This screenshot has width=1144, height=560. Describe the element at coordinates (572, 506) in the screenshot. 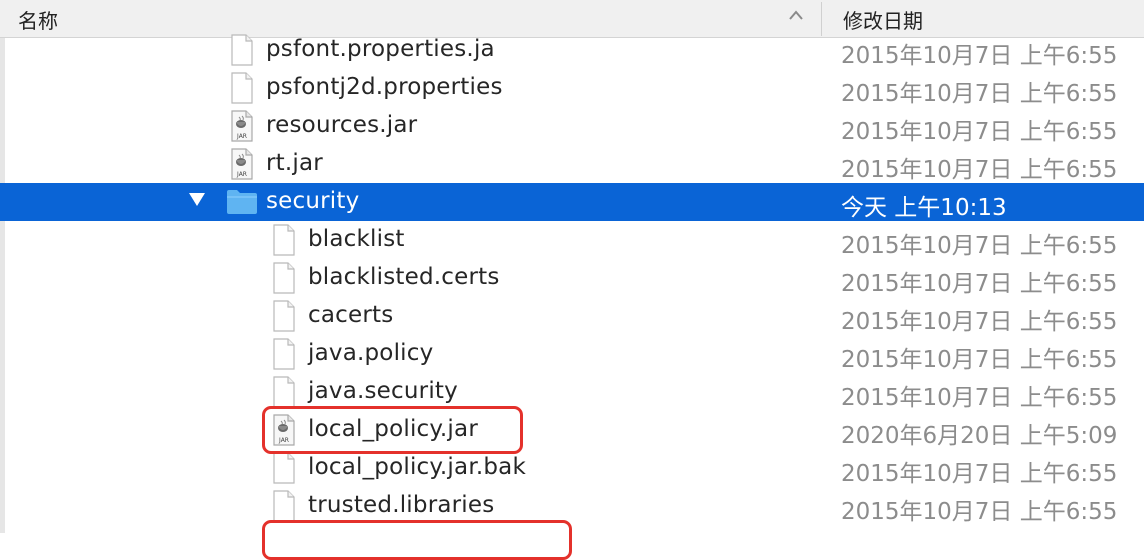

I see `file-row: trusted.libraries 2015年10月7日 上午6:55` at that location.